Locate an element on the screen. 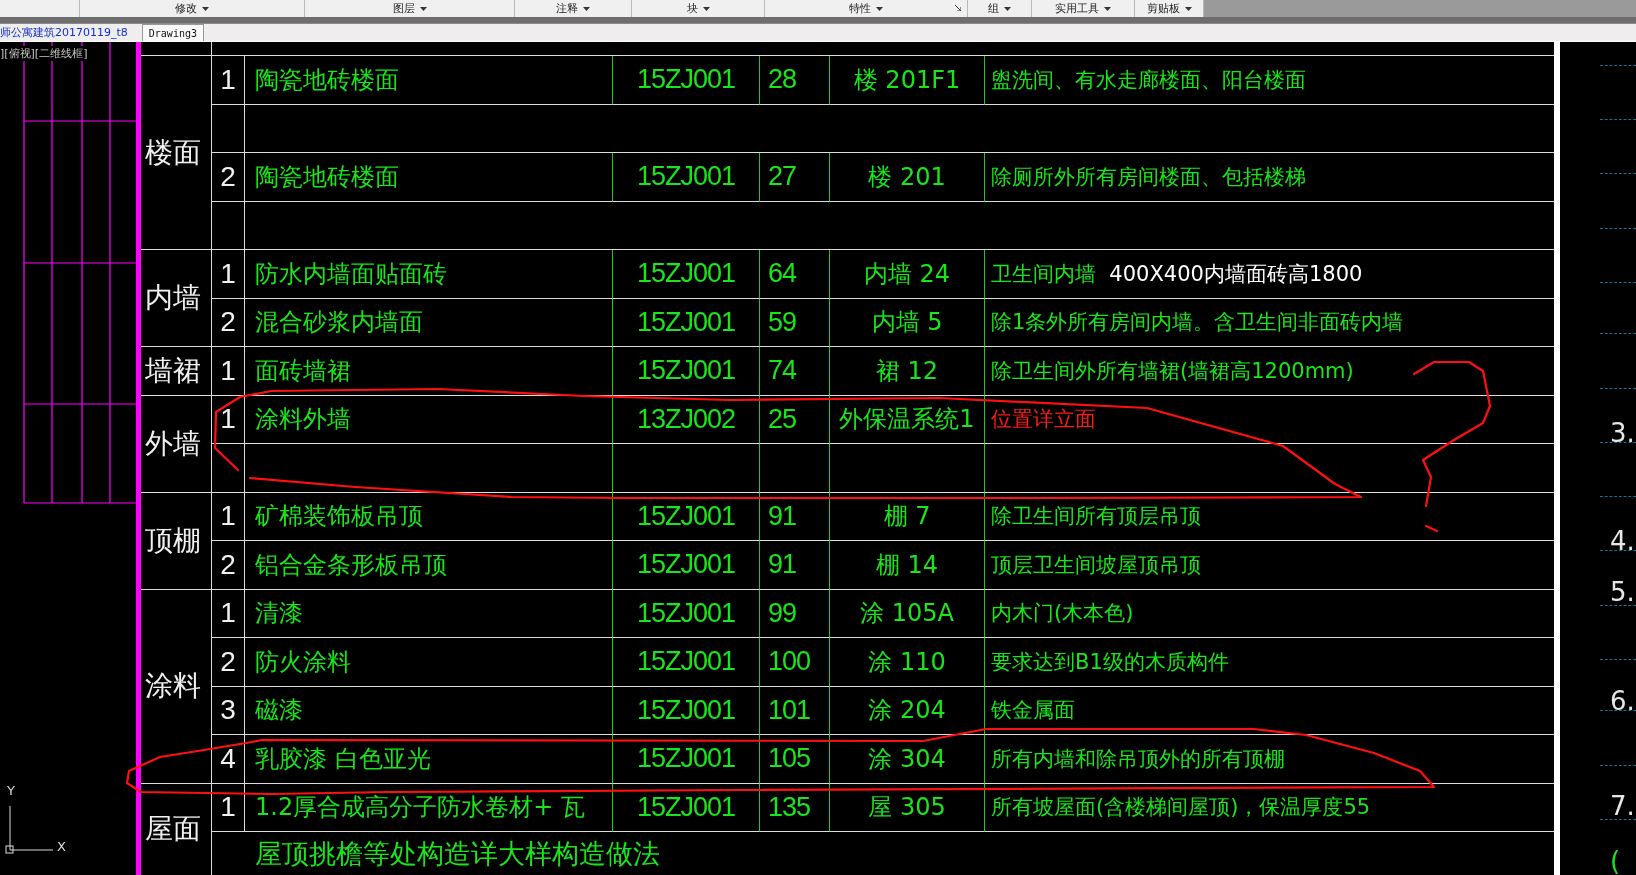 This screenshot has width=1636, height=875. panel-title: 组 is located at coordinates (993, 8).